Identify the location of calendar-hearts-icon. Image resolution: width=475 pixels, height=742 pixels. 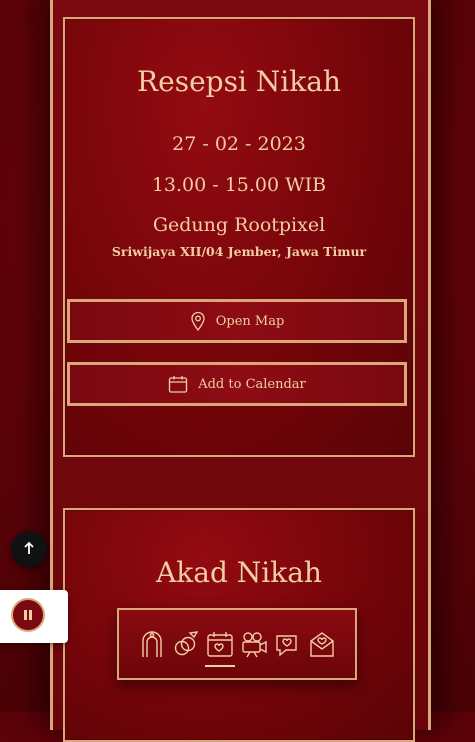
(220, 646).